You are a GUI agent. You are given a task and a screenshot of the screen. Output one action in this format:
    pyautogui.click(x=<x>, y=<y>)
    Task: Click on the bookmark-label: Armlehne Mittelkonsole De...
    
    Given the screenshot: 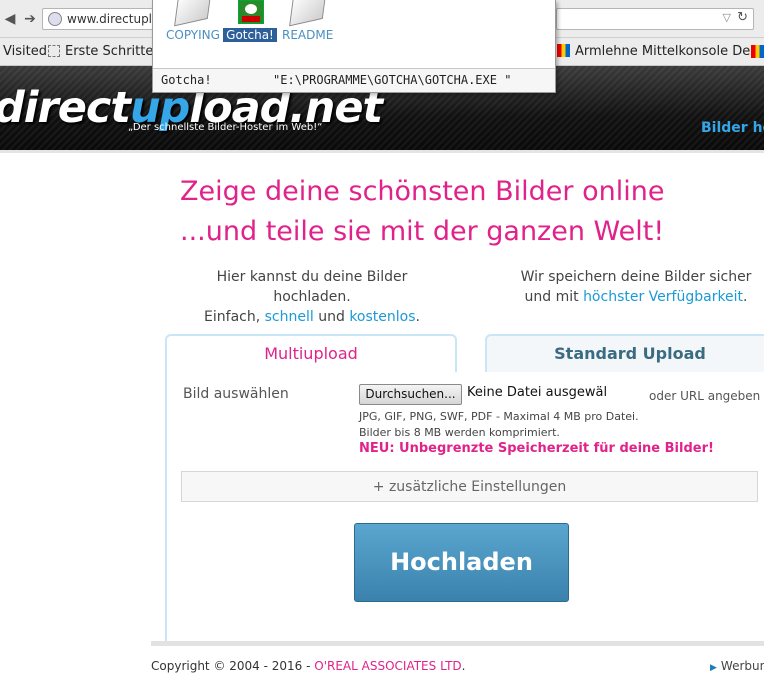 What is the action you would take?
    pyautogui.click(x=669, y=51)
    